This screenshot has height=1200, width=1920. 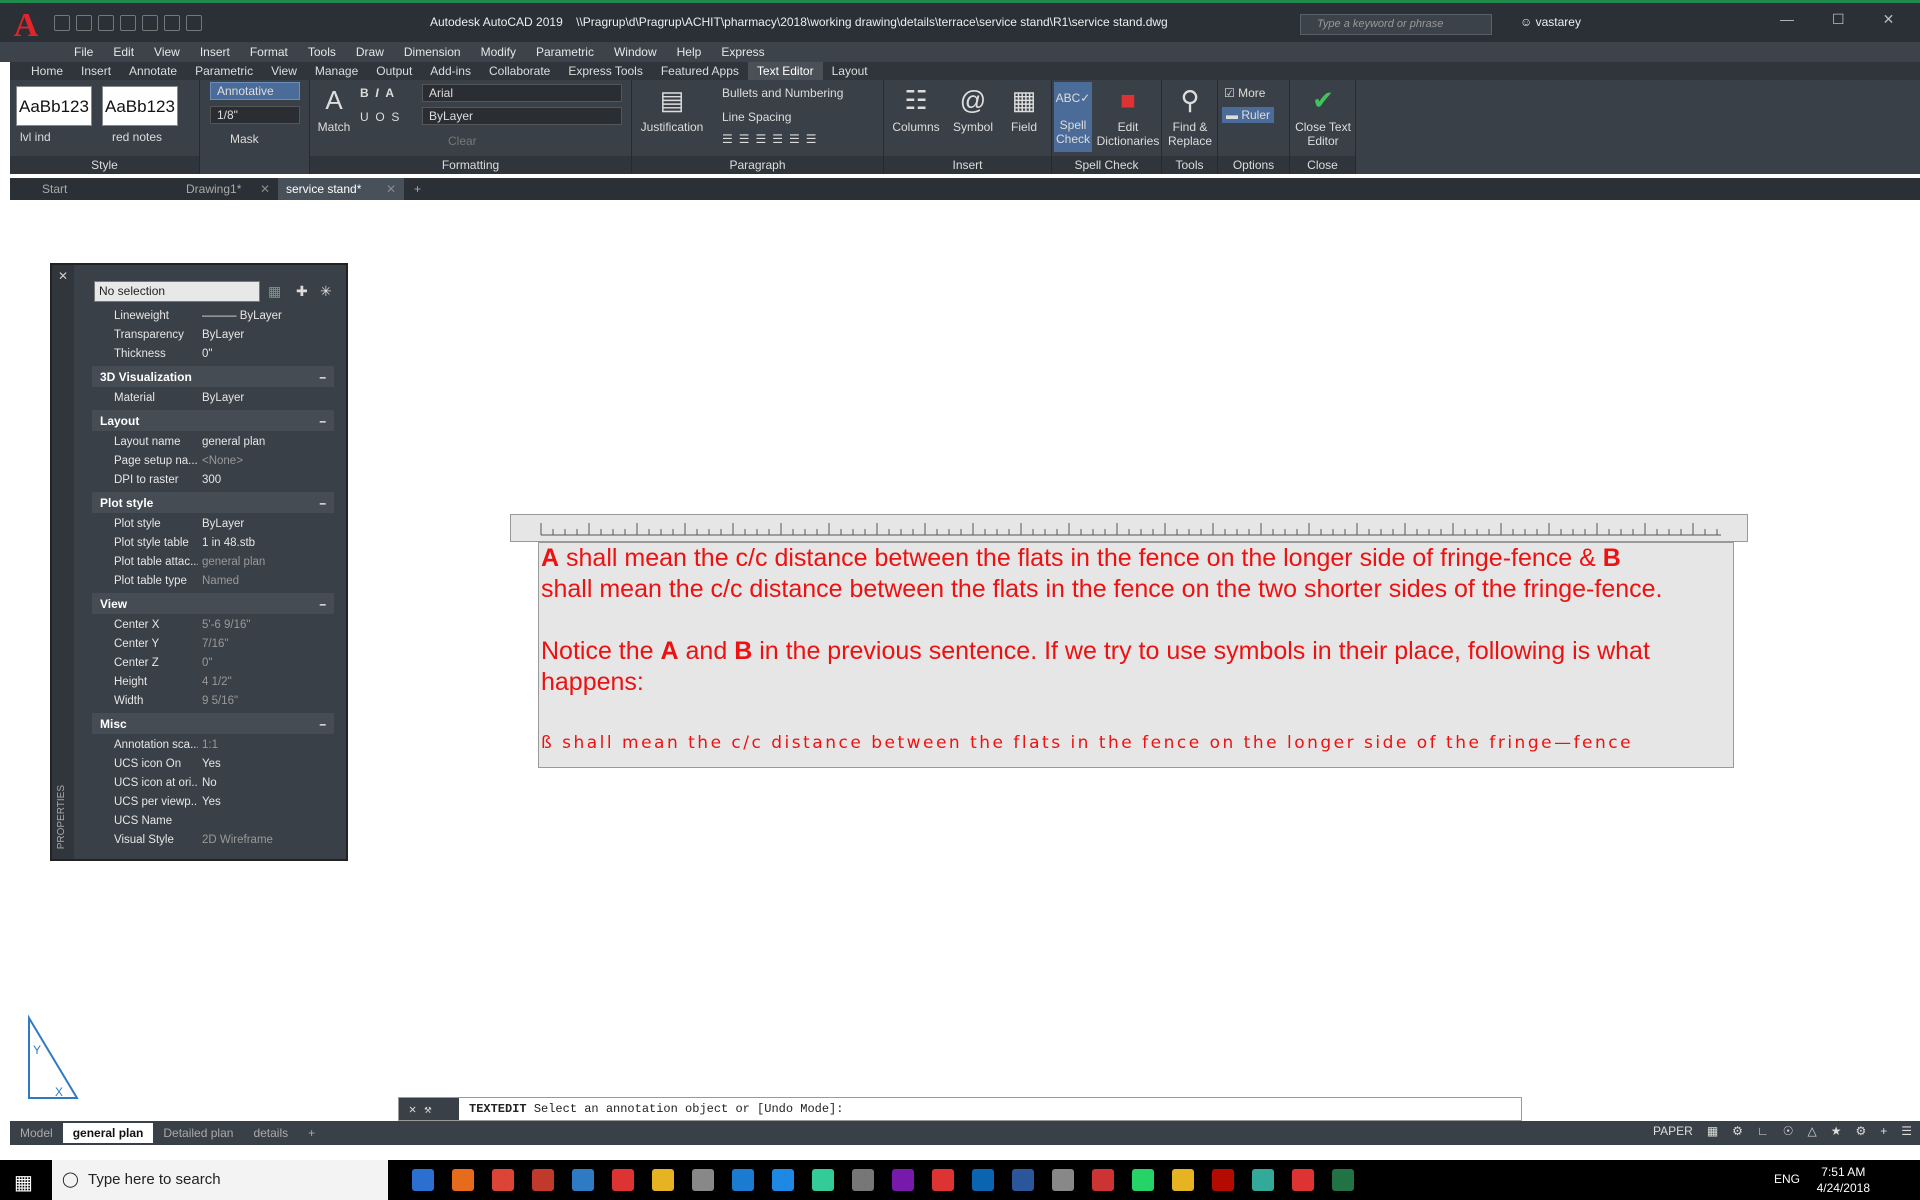 I want to click on more-button: ☑ More, so click(x=1244, y=93).